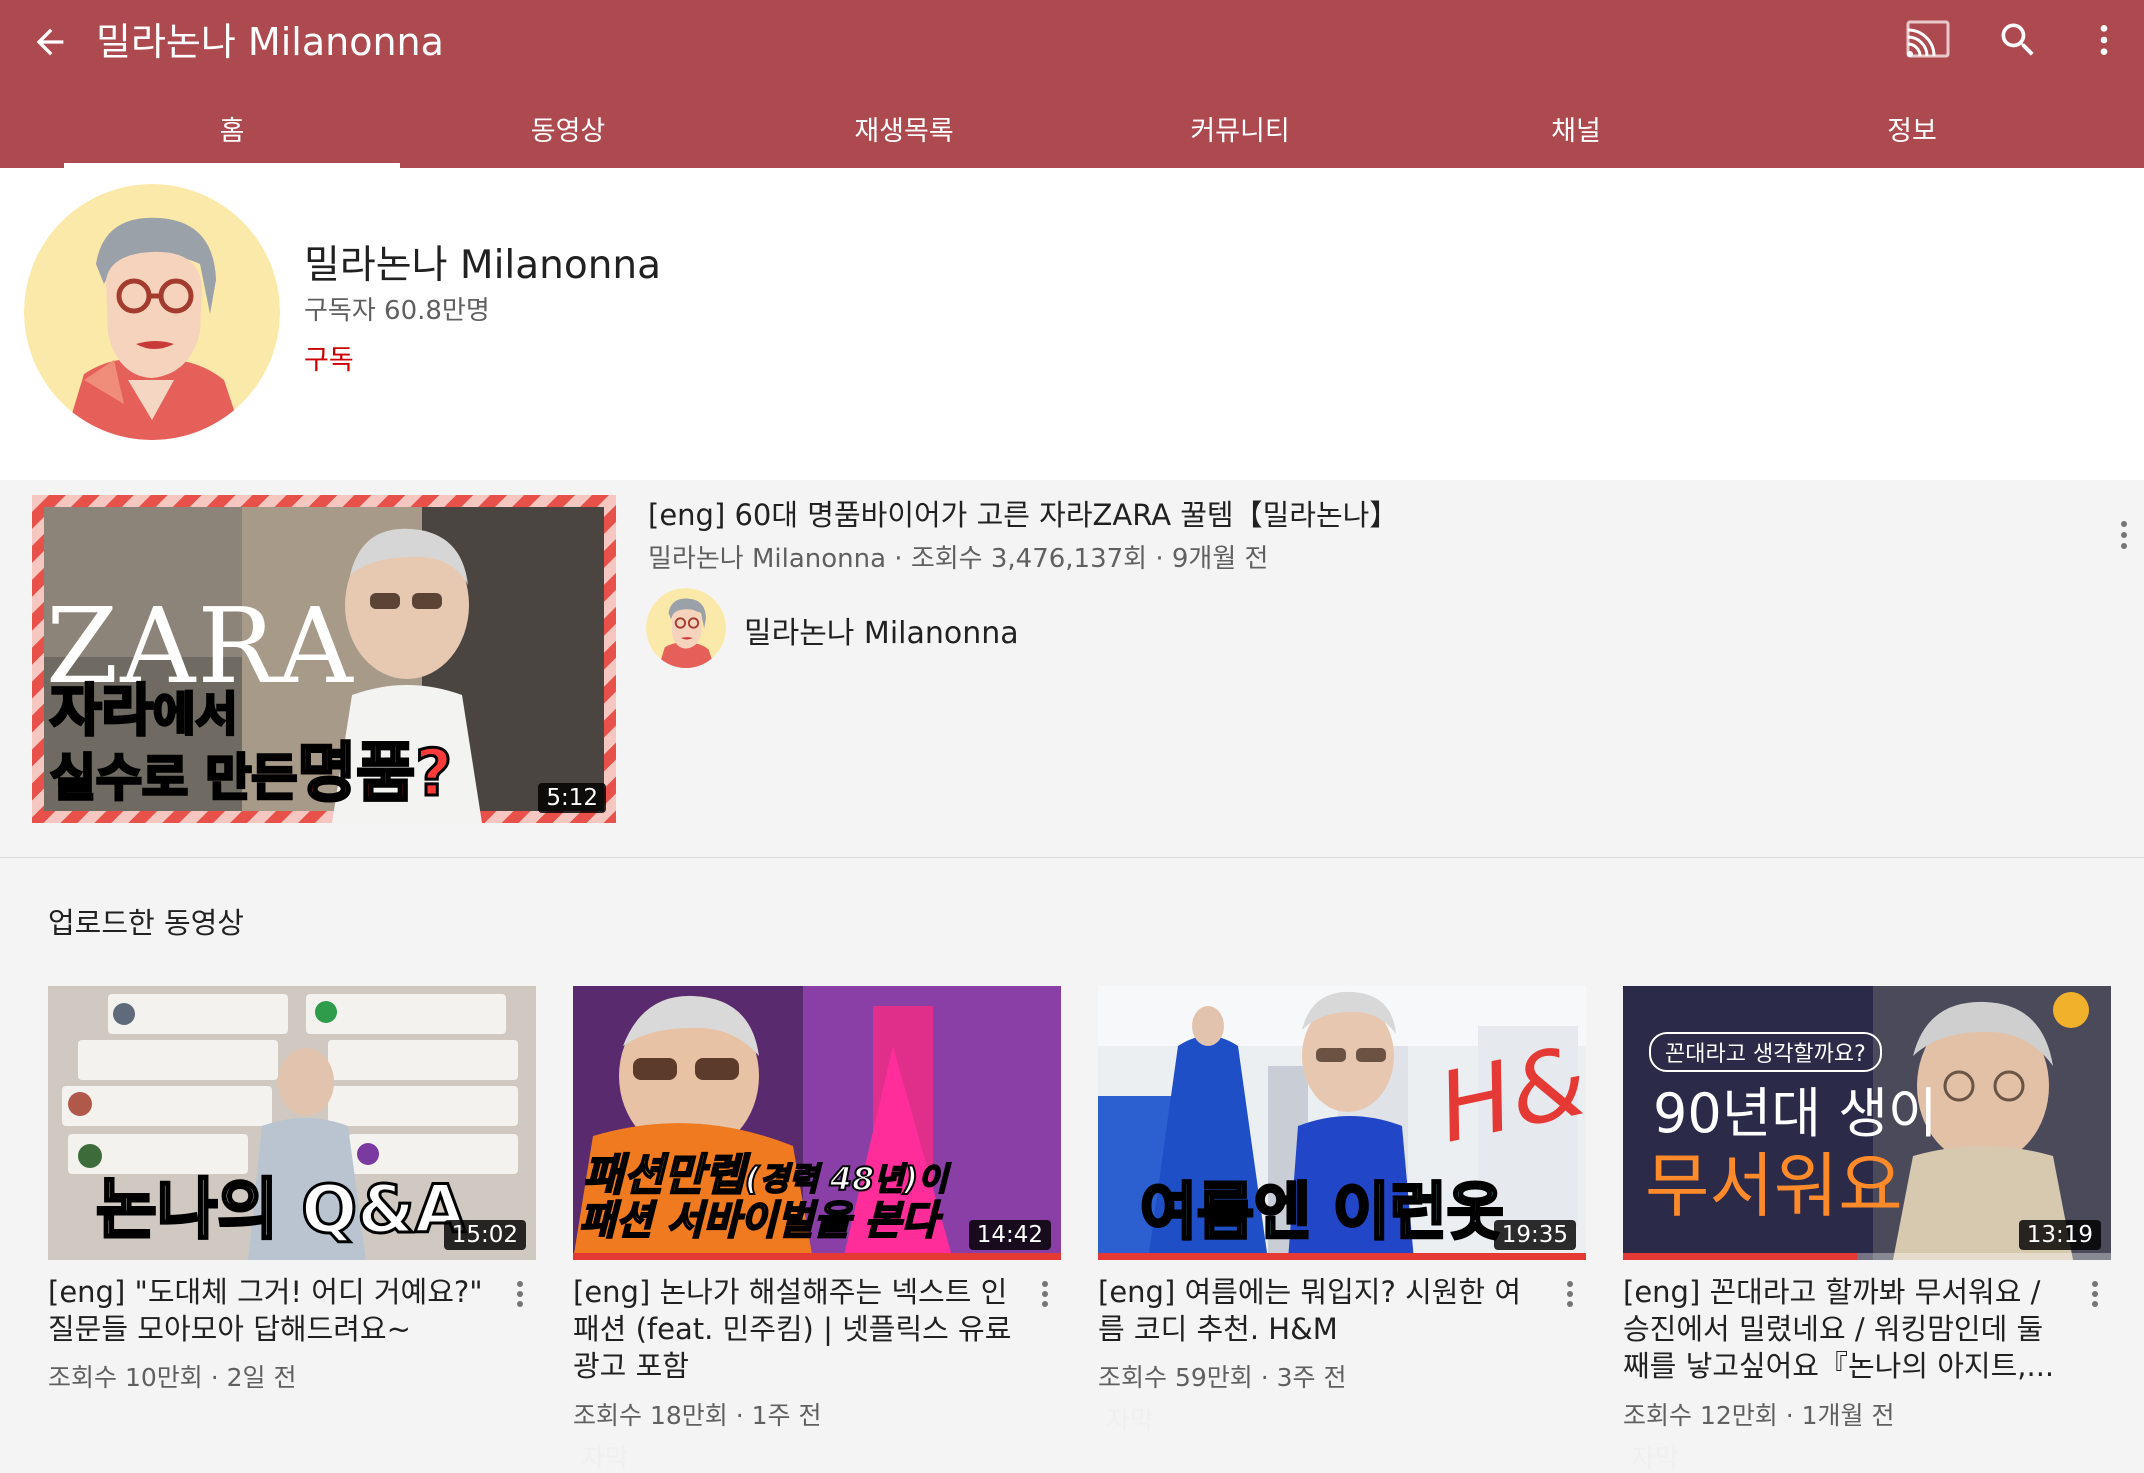  I want to click on app-title: 밀라논나 Milanonna, so click(270, 42).